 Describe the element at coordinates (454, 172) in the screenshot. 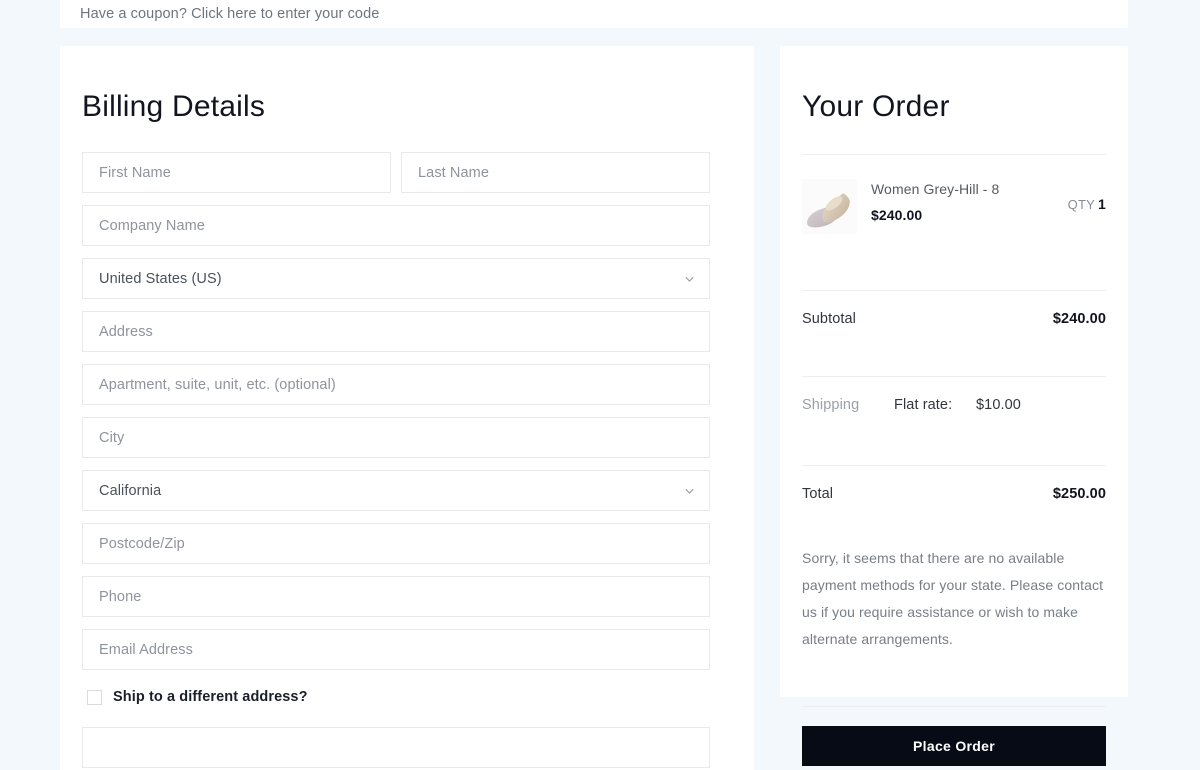

I see `last-name-placeholder: Last Name` at that location.